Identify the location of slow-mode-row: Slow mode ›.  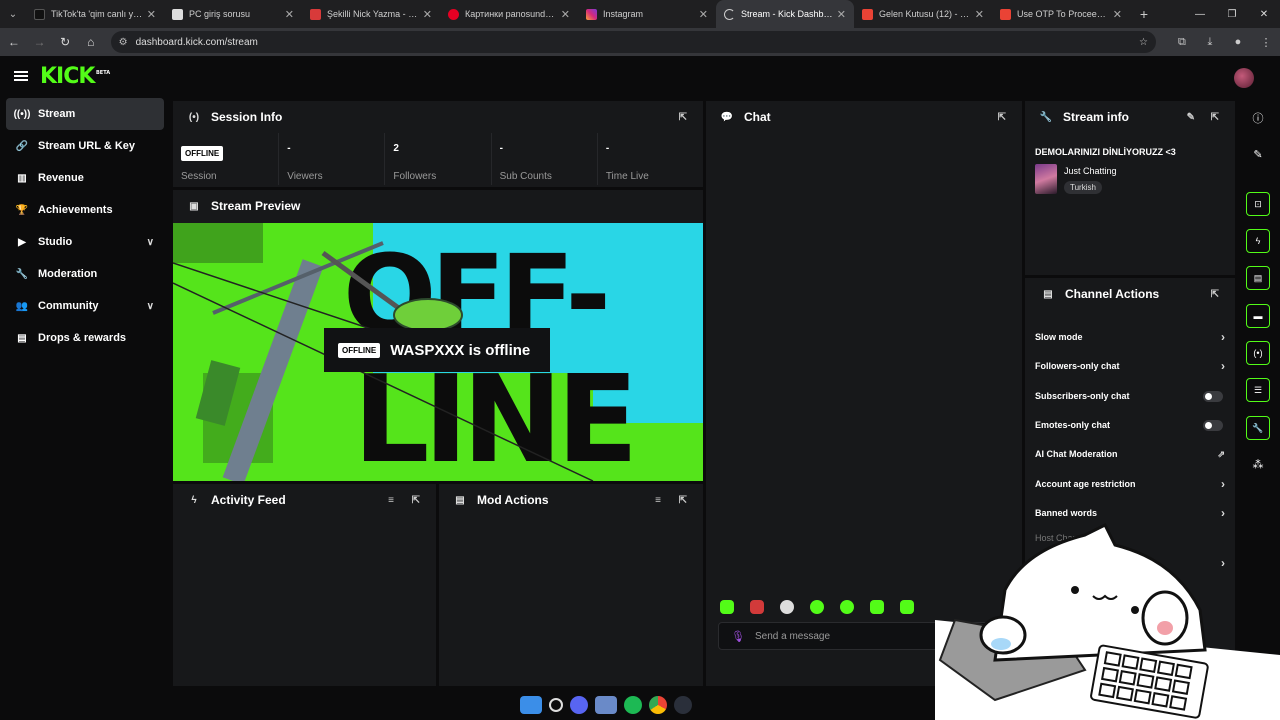
(1130, 337).